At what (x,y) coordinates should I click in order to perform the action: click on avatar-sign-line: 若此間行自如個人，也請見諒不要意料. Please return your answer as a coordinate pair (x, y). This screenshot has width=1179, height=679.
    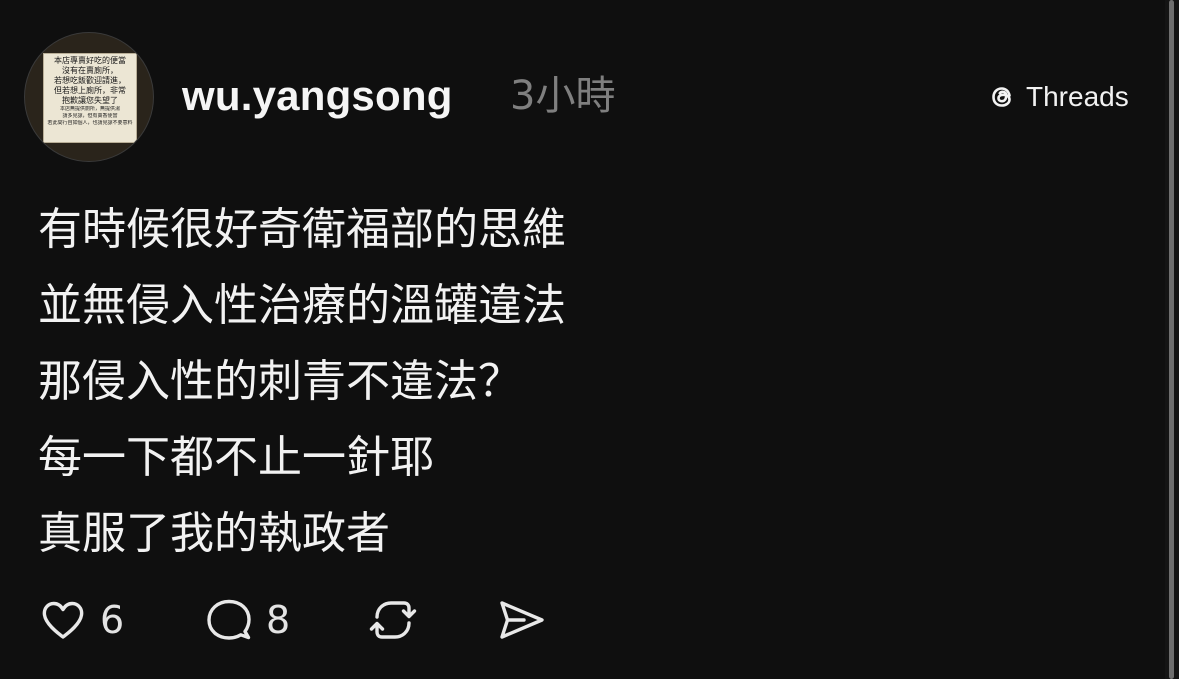
    Looking at the image, I should click on (90, 123).